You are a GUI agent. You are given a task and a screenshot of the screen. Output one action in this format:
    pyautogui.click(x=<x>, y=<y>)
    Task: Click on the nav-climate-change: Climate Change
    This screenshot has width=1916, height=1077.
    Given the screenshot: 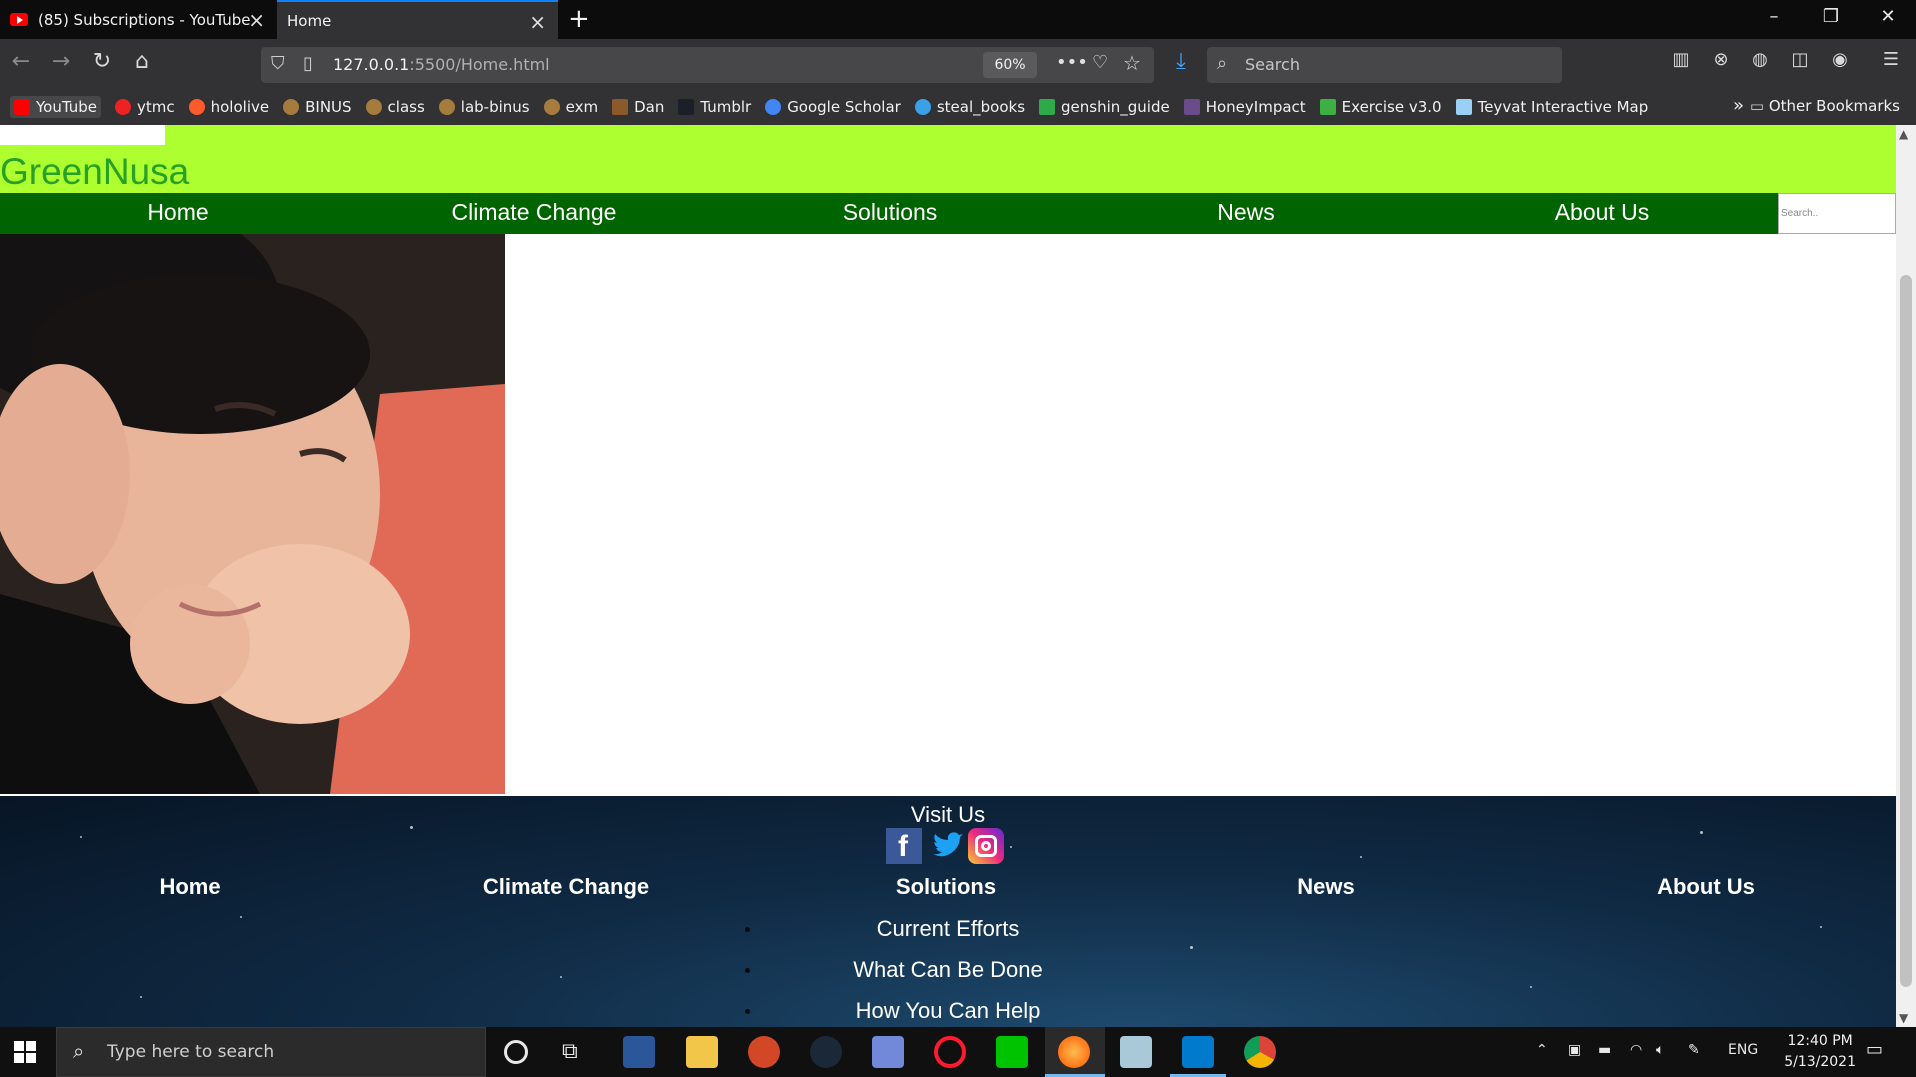 What is the action you would take?
    pyautogui.click(x=534, y=212)
    